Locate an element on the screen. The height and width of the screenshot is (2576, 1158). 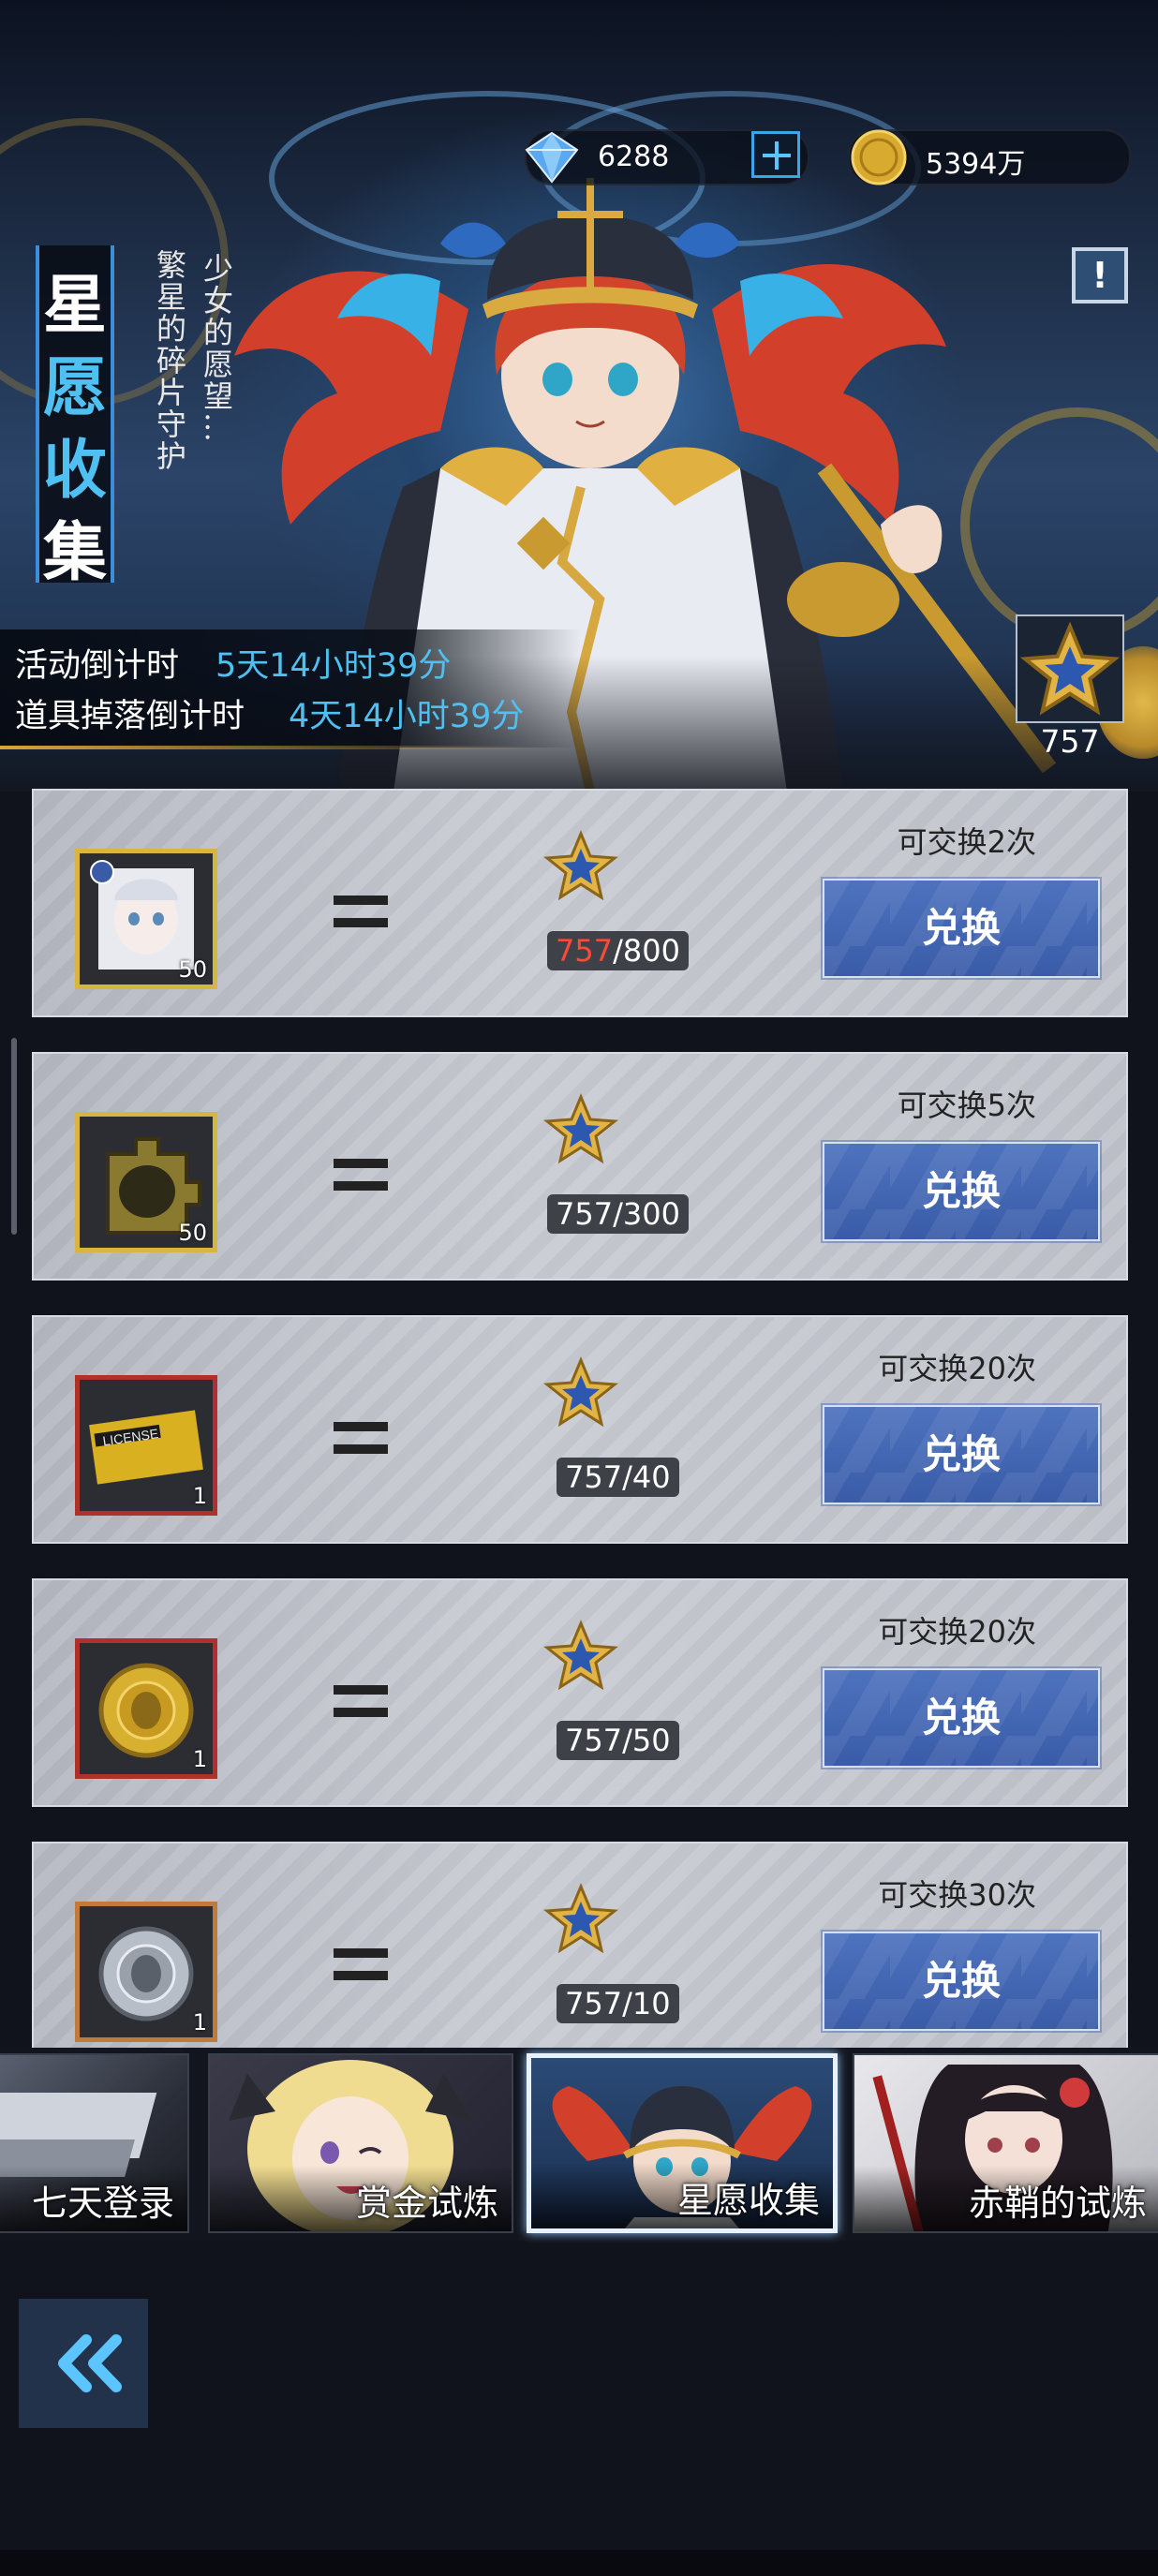
exchange-limit: 可交换2次 is located at coordinates (967, 842).